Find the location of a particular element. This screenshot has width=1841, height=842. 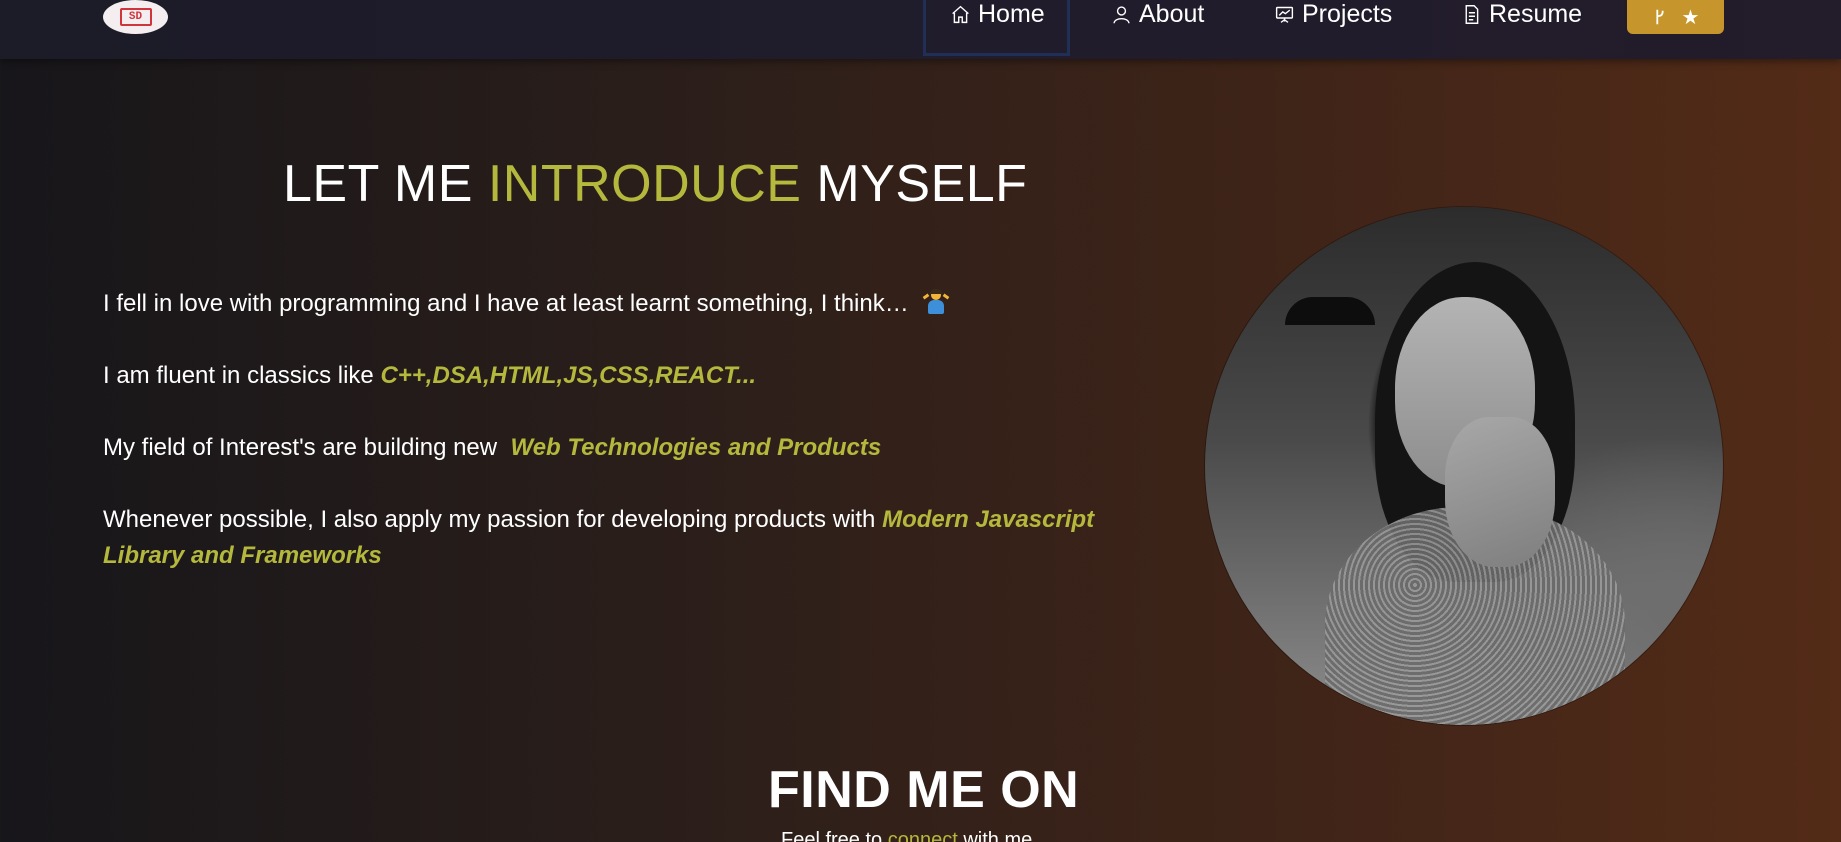

nav-resume: Resume is located at coordinates (1521, 28).